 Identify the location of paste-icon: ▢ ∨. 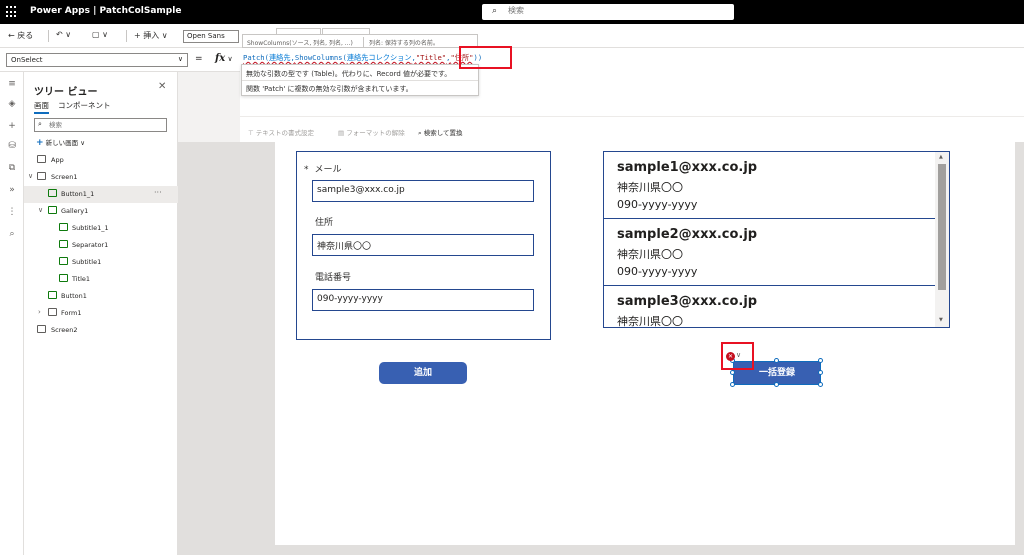
(100, 34).